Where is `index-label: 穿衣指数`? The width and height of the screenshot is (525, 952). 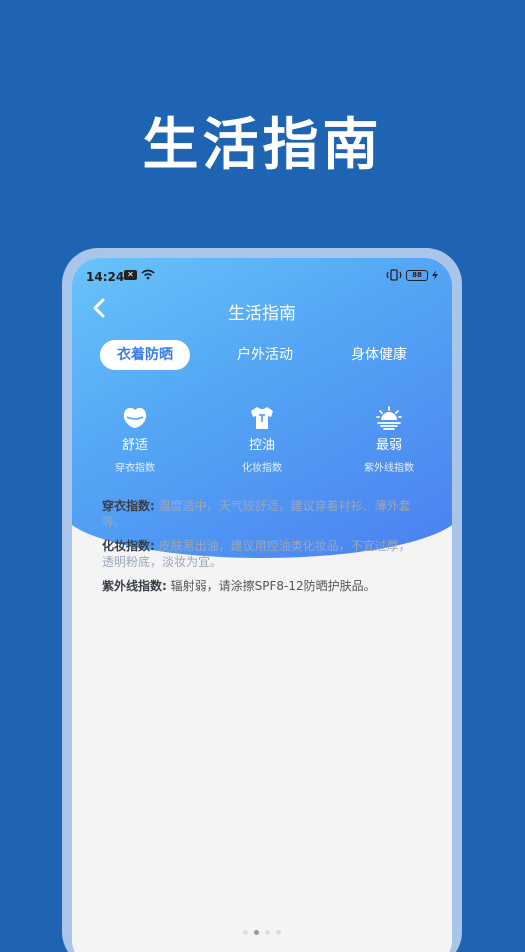
index-label: 穿衣指数 is located at coordinates (135, 468).